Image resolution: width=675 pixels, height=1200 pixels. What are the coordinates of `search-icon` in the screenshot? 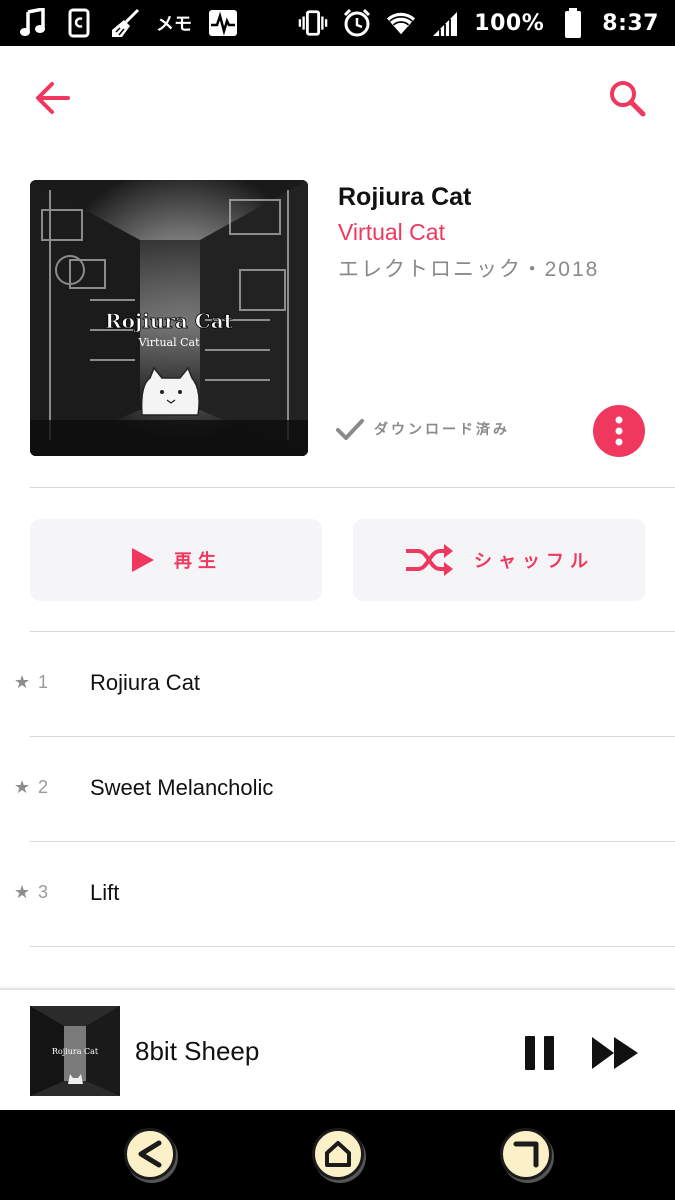 It's located at (628, 99).